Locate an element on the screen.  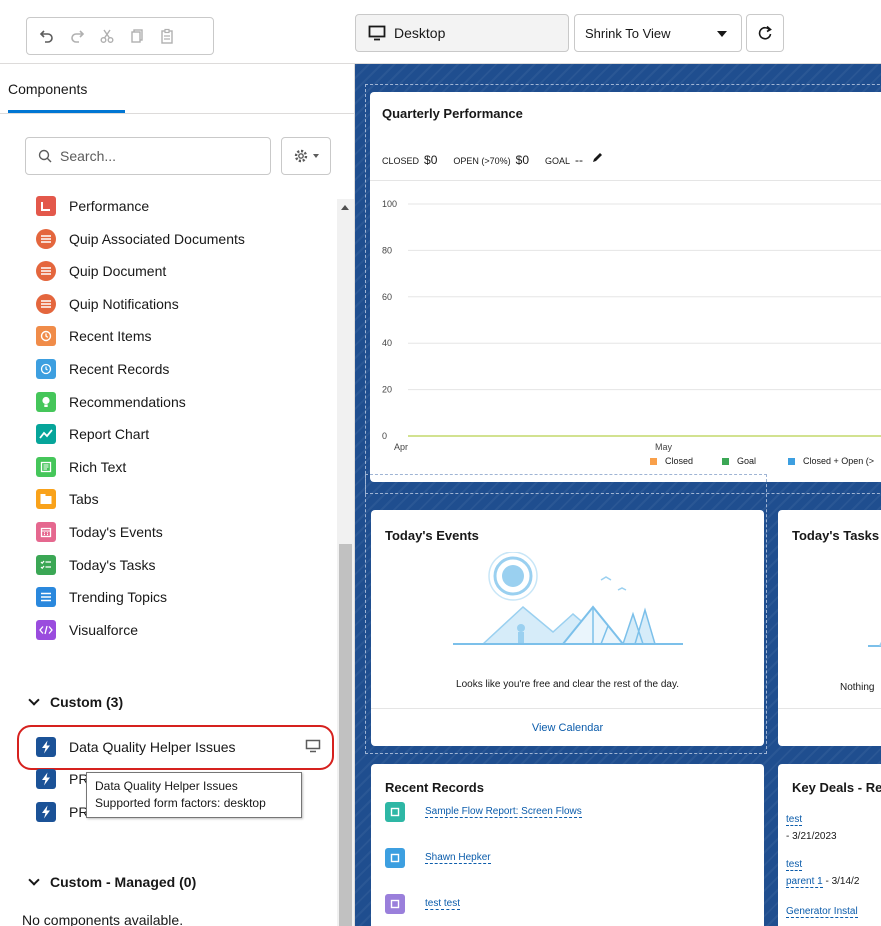
tooltip-detail: Supported form factors: desktop is located at coordinates (180, 803).